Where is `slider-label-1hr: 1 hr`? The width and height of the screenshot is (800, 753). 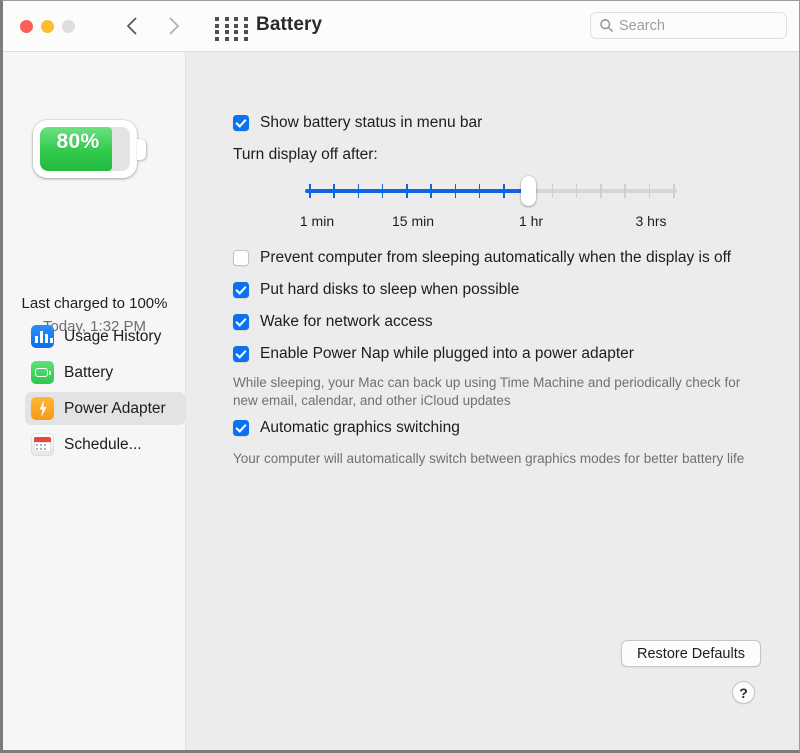 slider-label-1hr: 1 hr is located at coordinates (531, 221).